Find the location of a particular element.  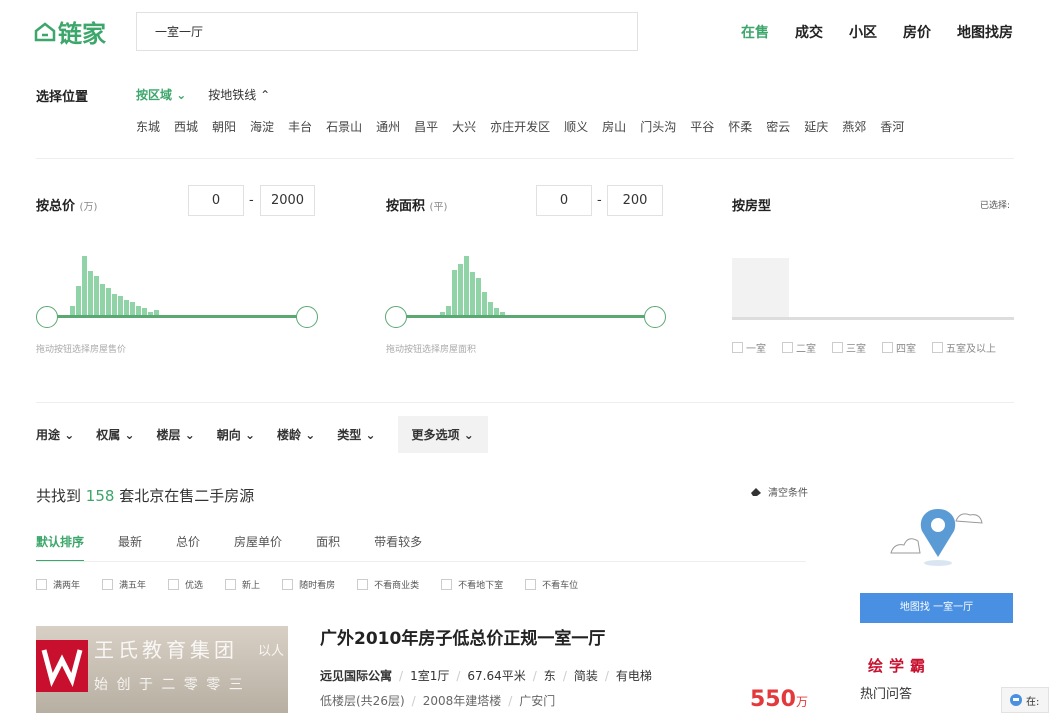

search-box is located at coordinates (387, 31).